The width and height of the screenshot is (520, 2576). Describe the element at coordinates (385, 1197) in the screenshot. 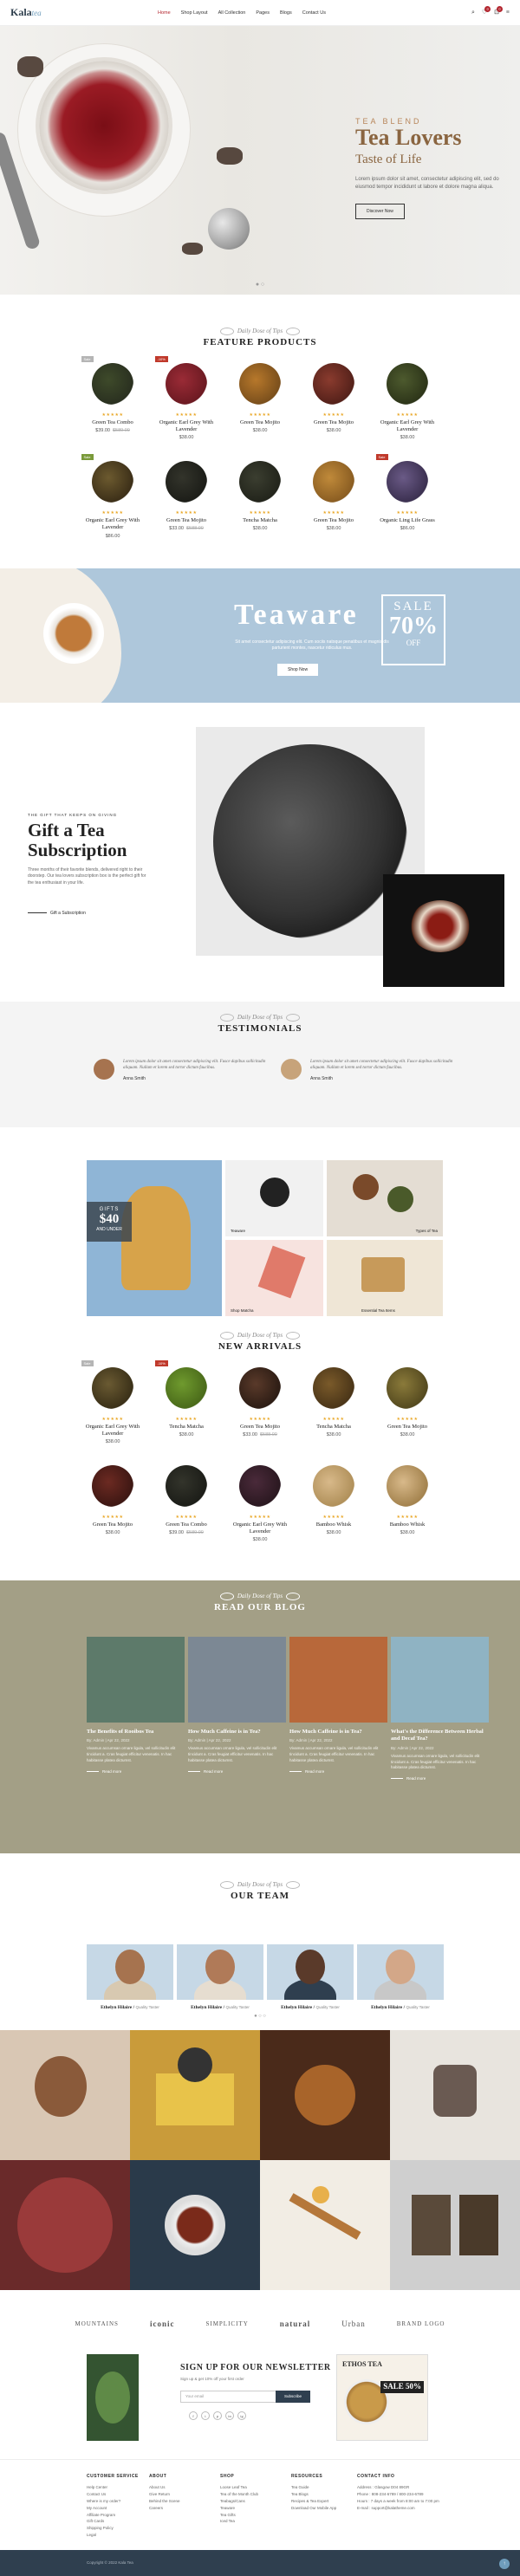

I see `types-of-tea-tile: Types of Tea` at that location.